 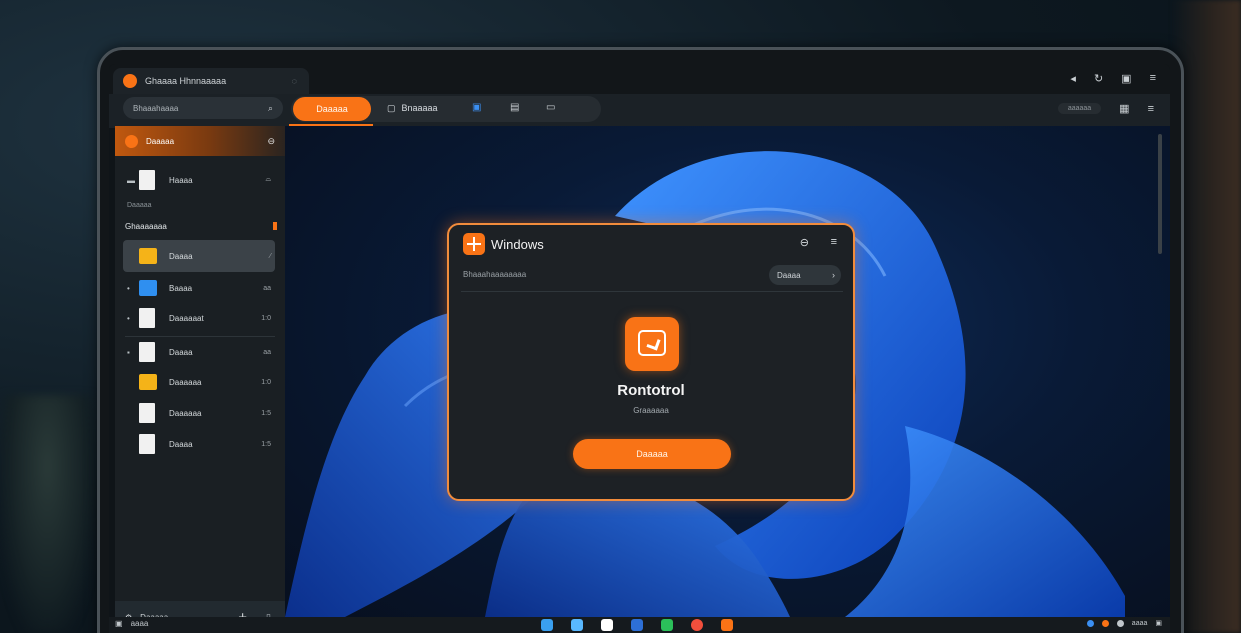 What do you see at coordinates (651, 390) in the screenshot?
I see `app-name: Rontotrol` at bounding box center [651, 390].